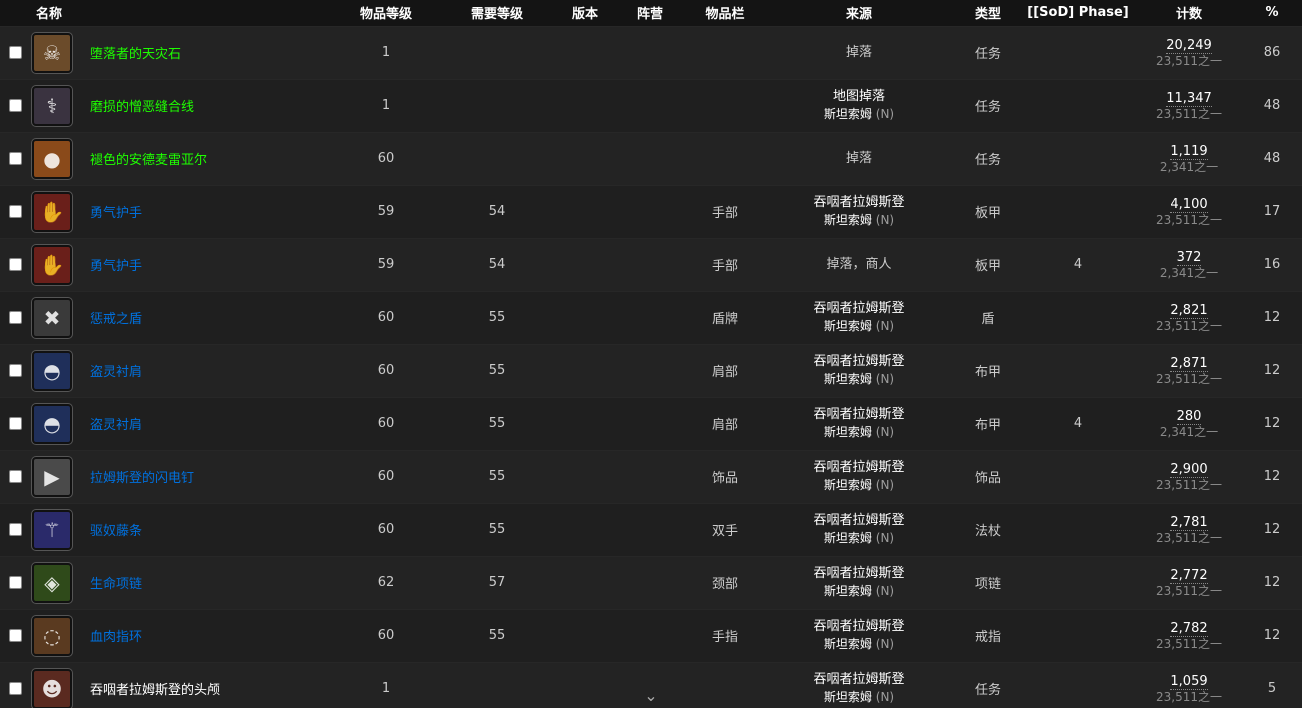  Describe the element at coordinates (116, 584) in the screenshot. I see `item-name-link: 生命项链` at that location.